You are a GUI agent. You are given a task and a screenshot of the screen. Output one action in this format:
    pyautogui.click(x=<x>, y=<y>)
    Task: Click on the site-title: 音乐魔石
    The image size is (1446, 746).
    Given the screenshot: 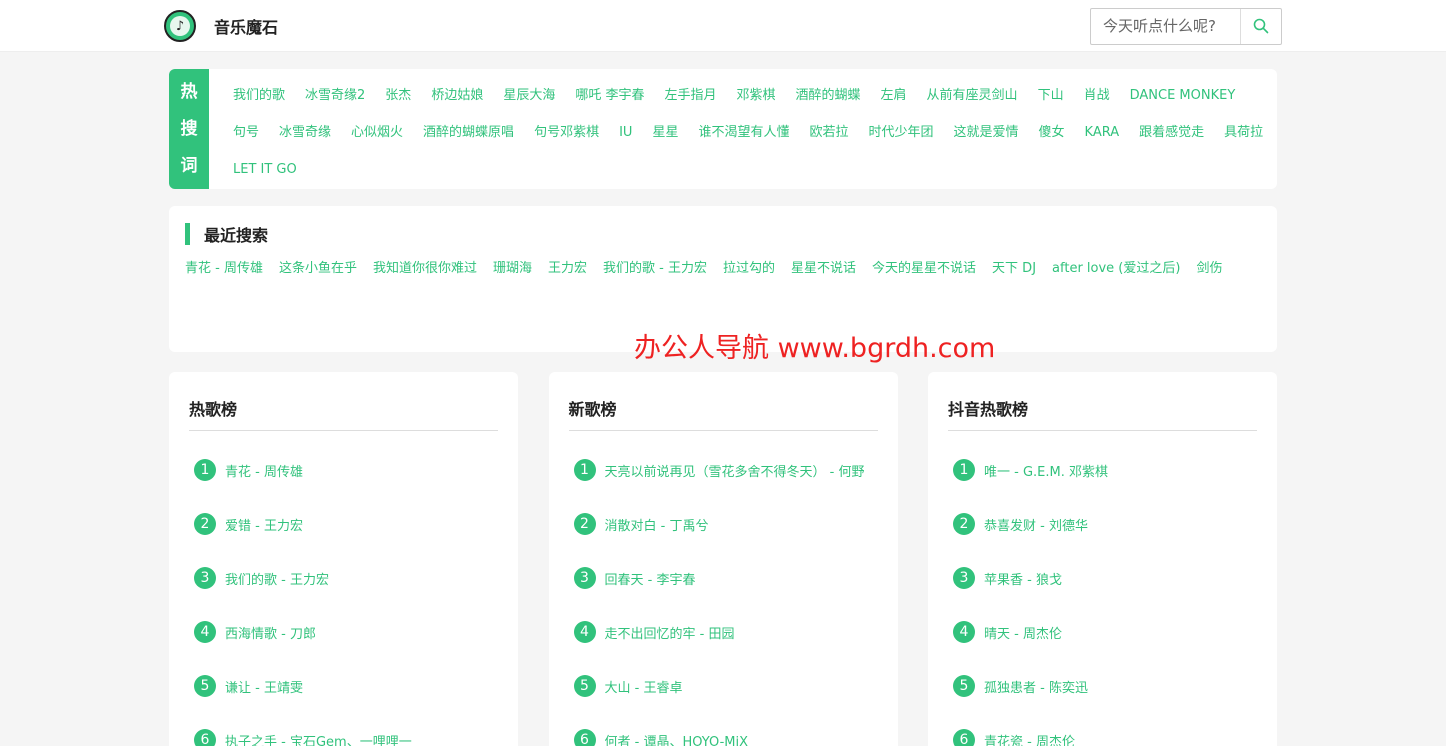 What is the action you would take?
    pyautogui.click(x=246, y=26)
    